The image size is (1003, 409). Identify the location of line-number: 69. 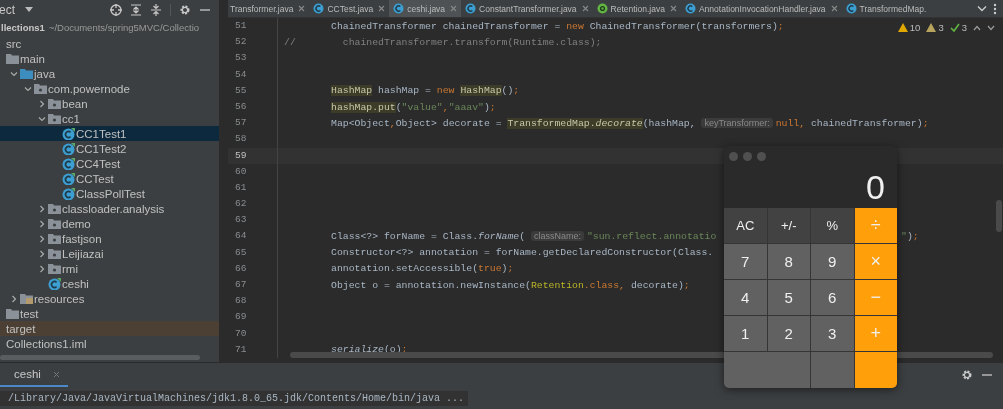
(253, 317).